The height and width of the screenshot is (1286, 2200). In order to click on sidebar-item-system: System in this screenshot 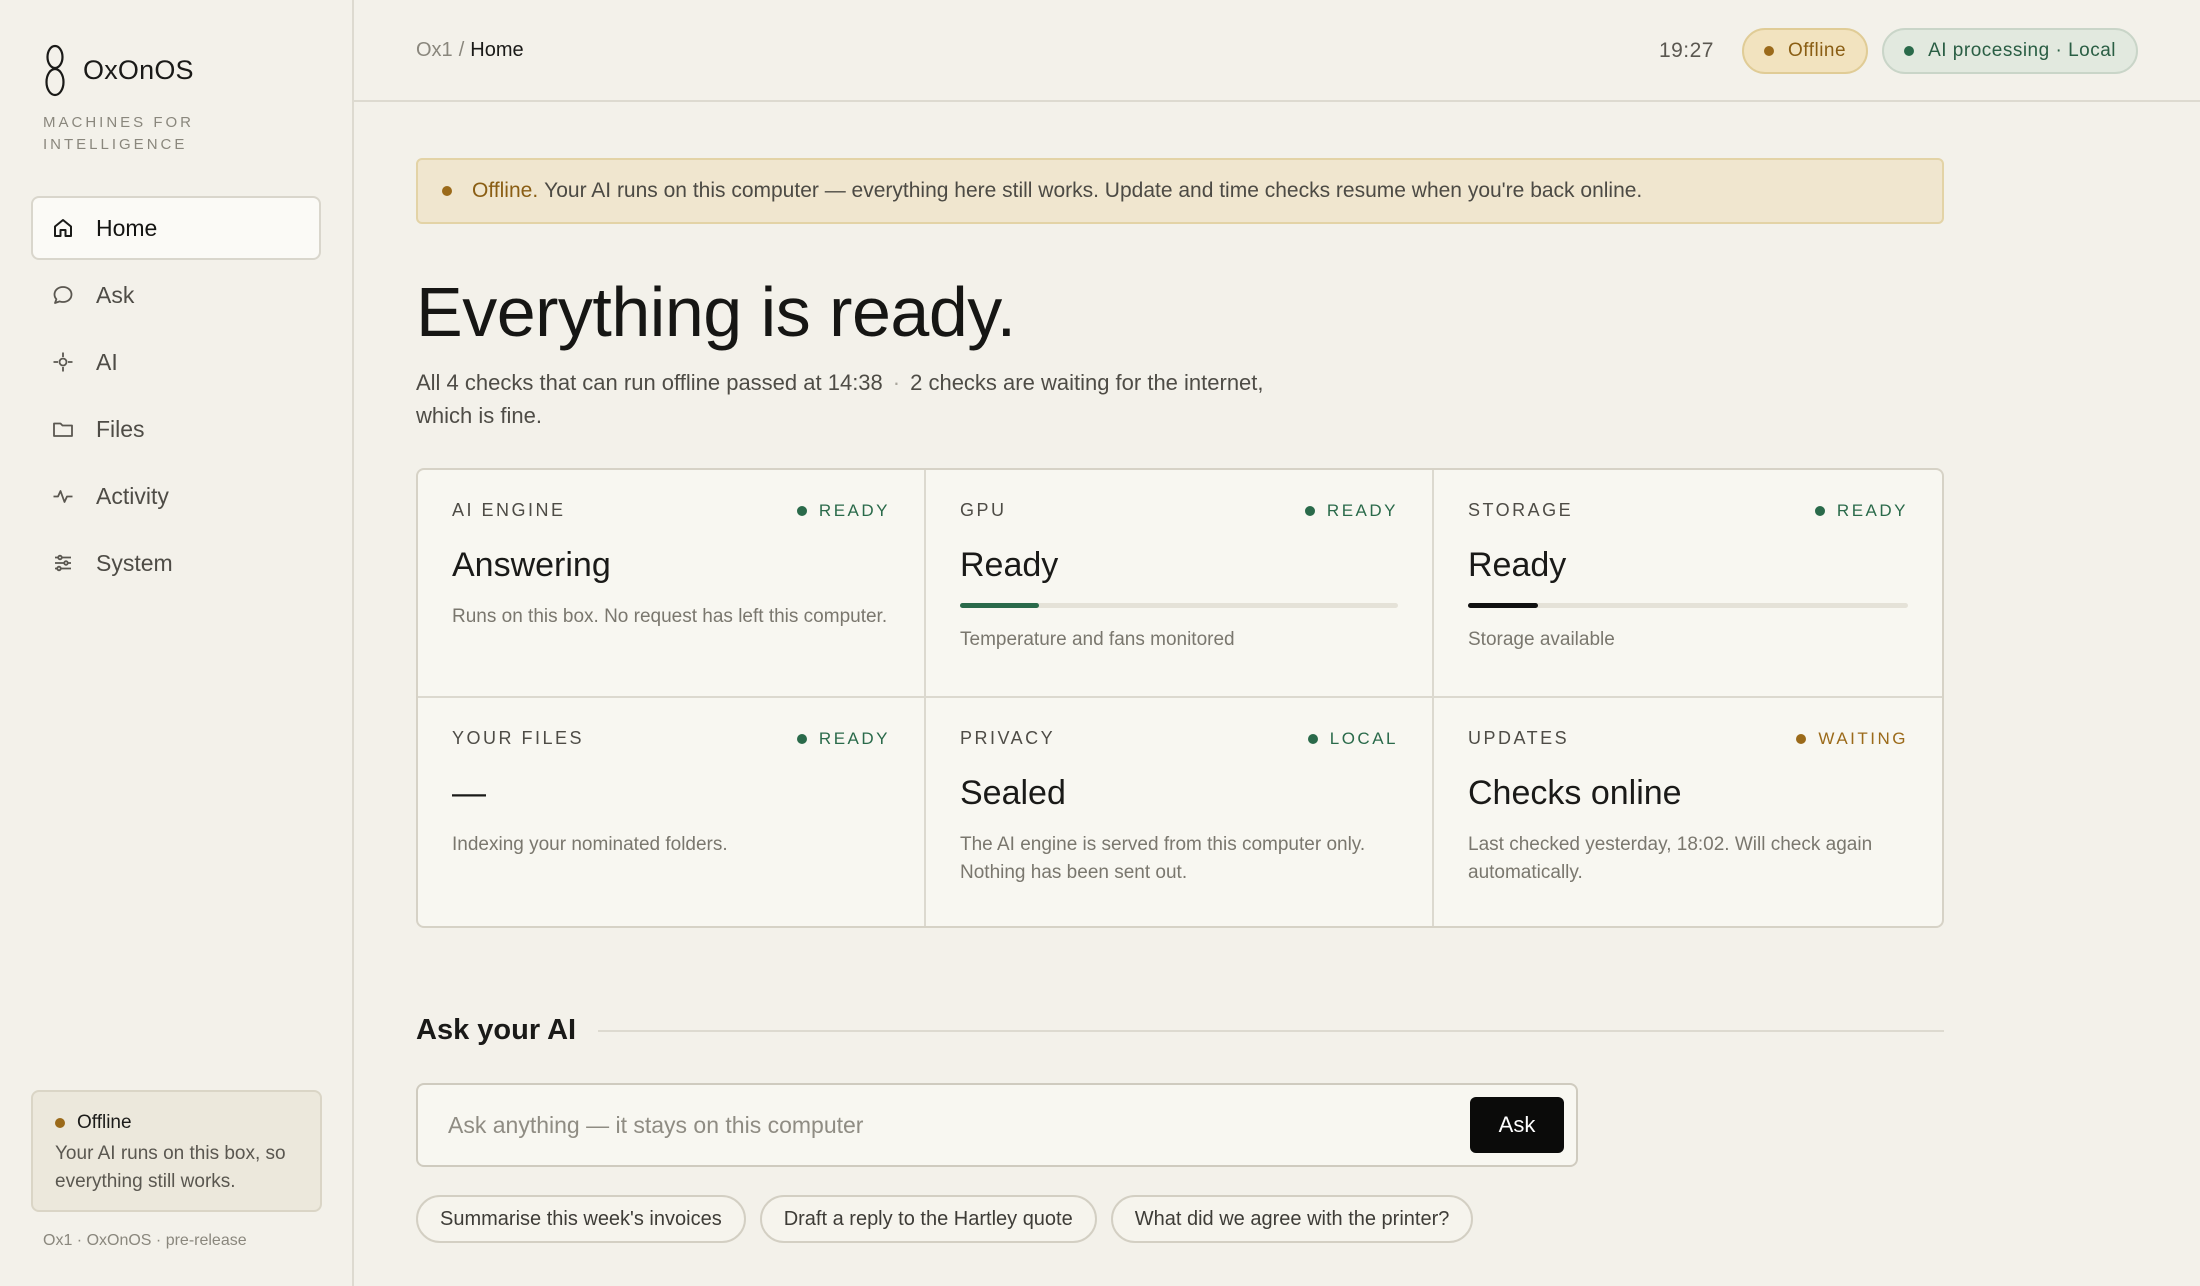, I will do `click(176, 563)`.